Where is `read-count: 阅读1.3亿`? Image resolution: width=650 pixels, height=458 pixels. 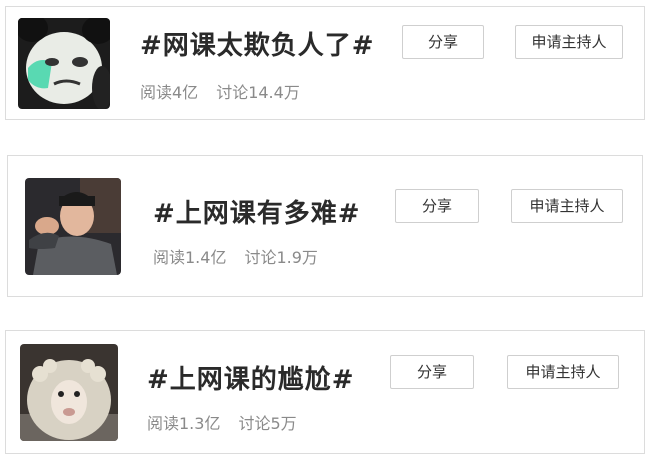
read-count: 阅读1.3亿 is located at coordinates (184, 423).